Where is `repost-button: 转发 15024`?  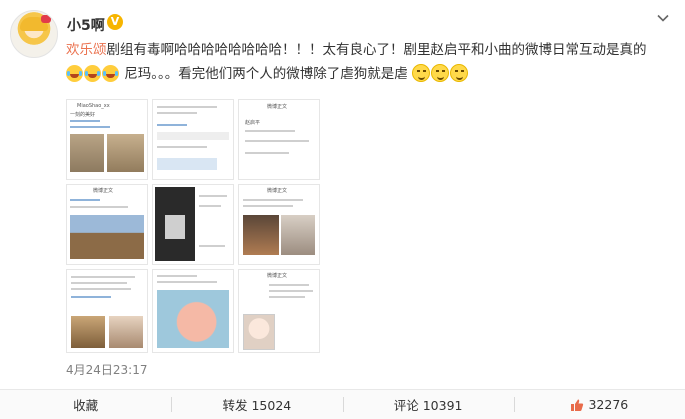
repost-button: 转发 15024 is located at coordinates (256, 404).